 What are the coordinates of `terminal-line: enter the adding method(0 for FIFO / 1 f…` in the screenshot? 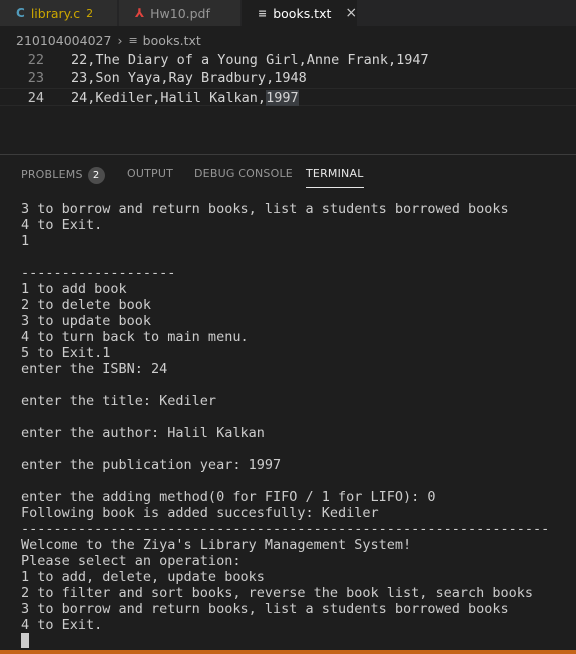 It's located at (228, 497).